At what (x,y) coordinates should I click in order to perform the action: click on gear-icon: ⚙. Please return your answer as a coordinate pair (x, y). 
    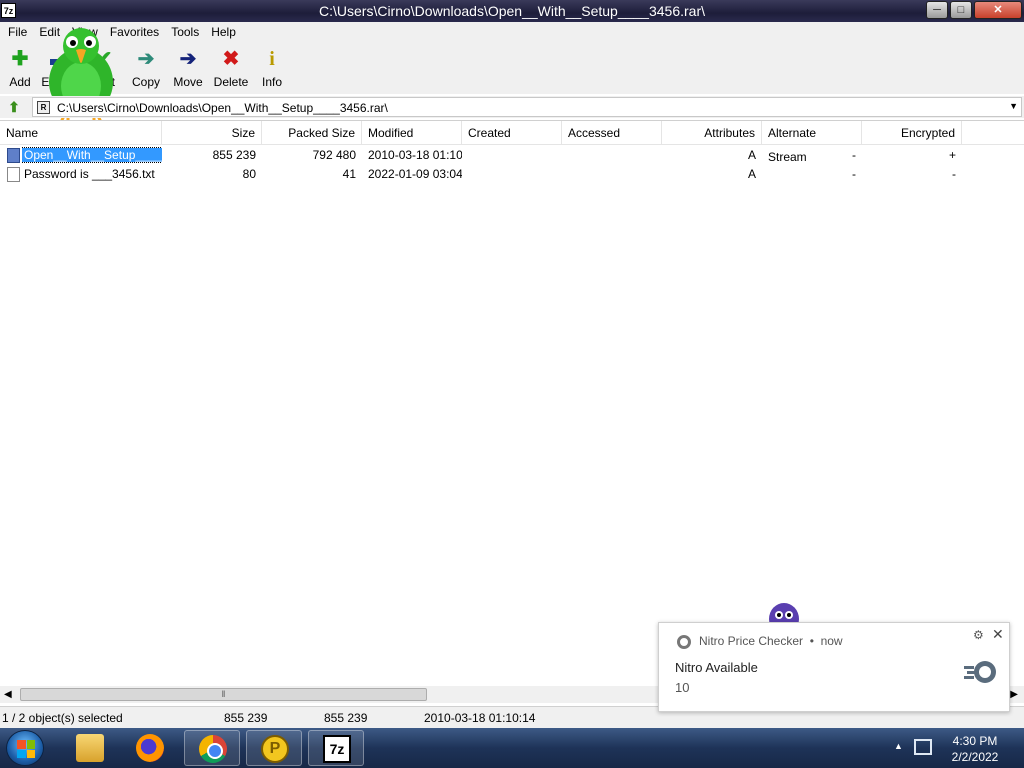
    Looking at the image, I should click on (978, 635).